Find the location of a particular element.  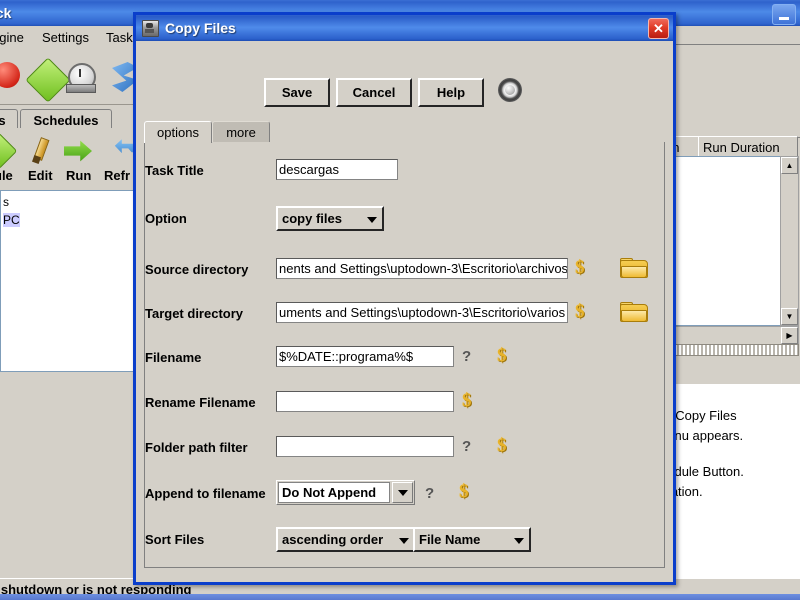

menu-item-engine: ngine is located at coordinates (12, 37).